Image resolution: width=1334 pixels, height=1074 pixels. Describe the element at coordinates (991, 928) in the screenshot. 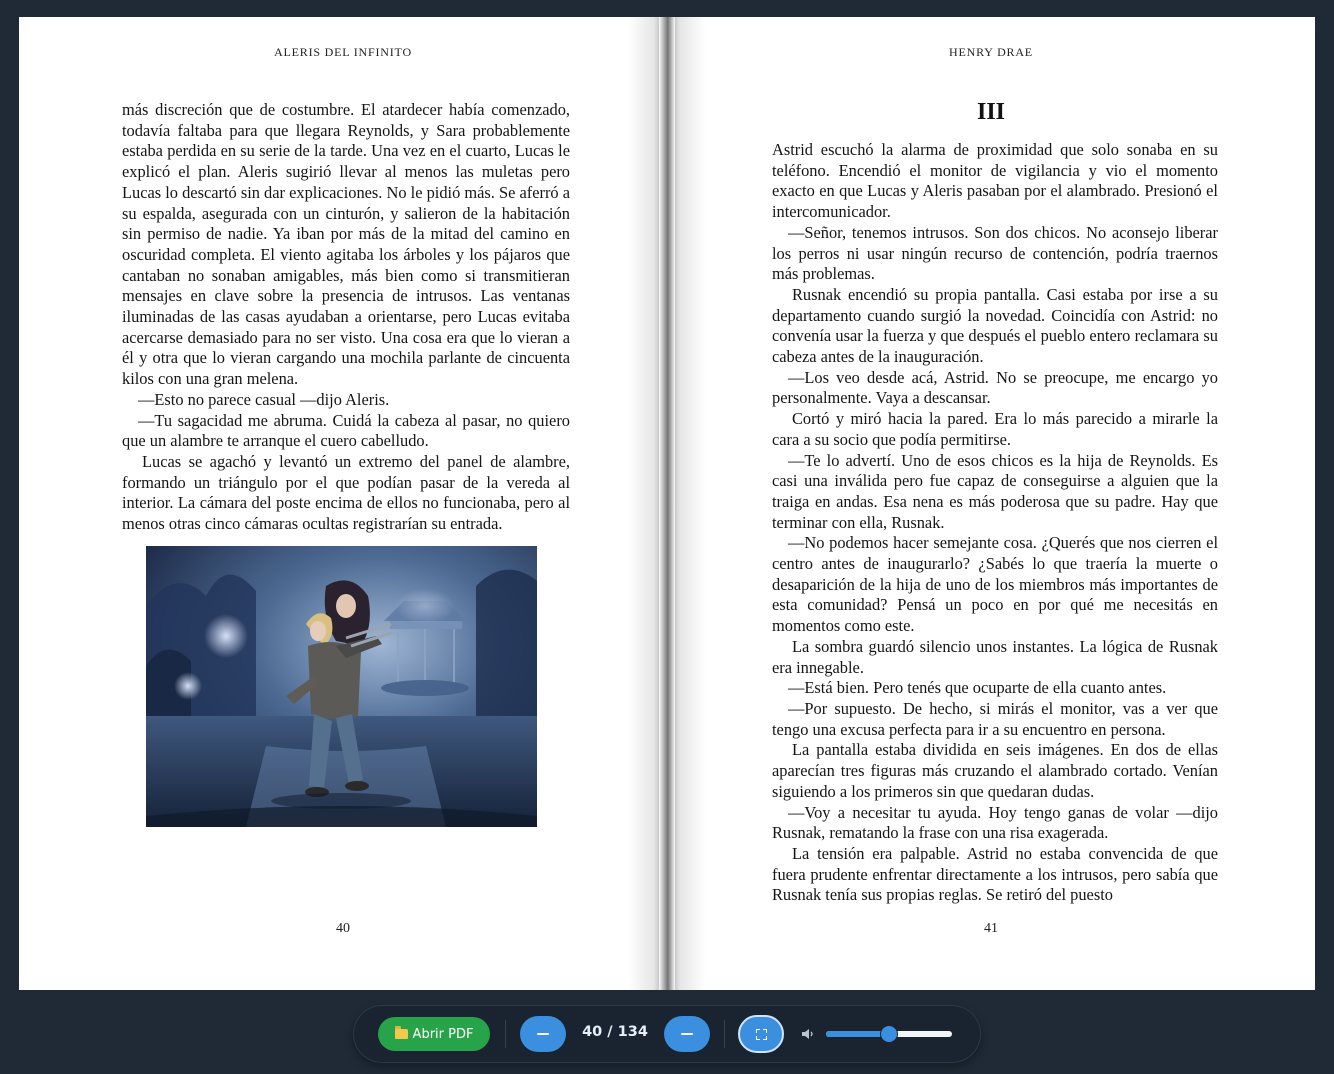

I see `page-number-right: 41` at that location.